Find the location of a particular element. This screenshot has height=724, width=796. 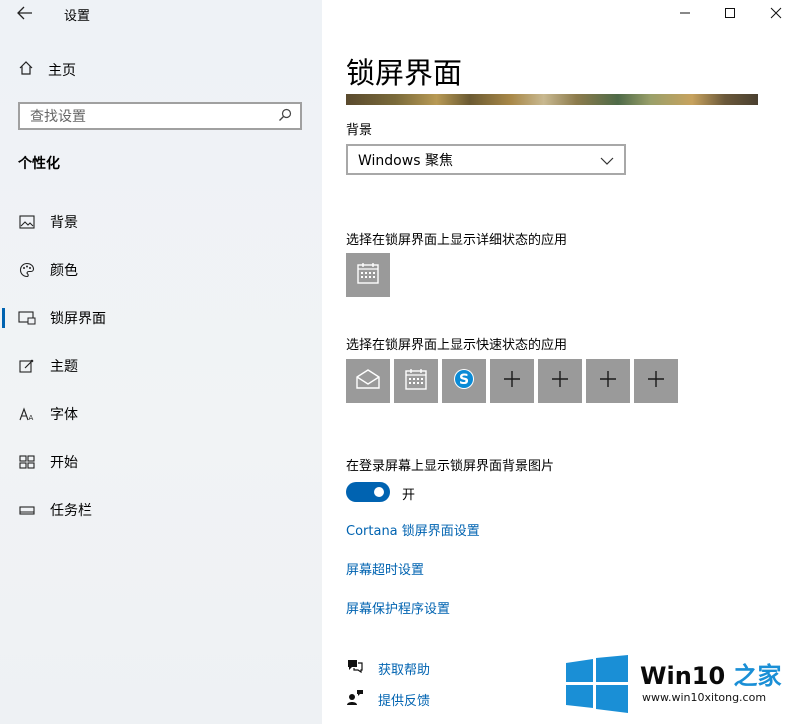

toggle-knob is located at coordinates (379, 492).